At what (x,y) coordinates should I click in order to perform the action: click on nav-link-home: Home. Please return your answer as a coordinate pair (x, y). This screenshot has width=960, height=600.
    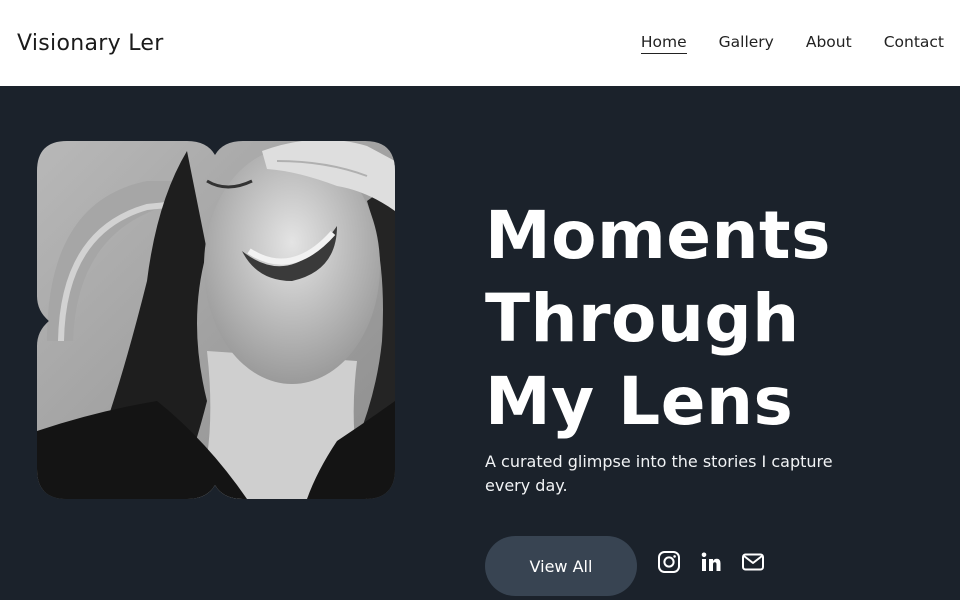
    Looking at the image, I should click on (663, 43).